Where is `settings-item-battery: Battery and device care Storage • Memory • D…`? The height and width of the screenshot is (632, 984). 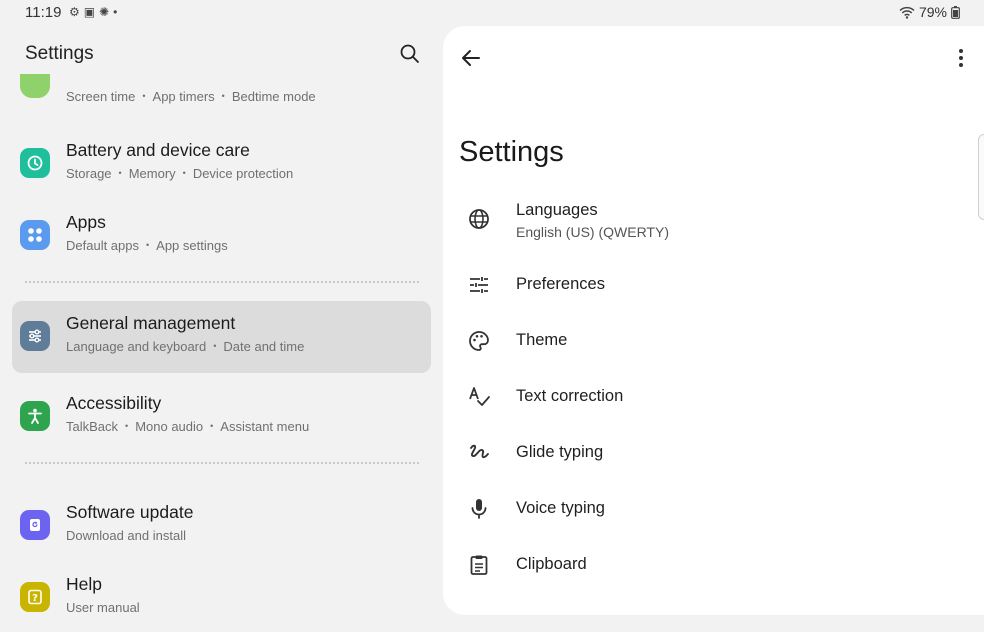 settings-item-battery: Battery and device care Storage • Memory • D… is located at coordinates (221, 163).